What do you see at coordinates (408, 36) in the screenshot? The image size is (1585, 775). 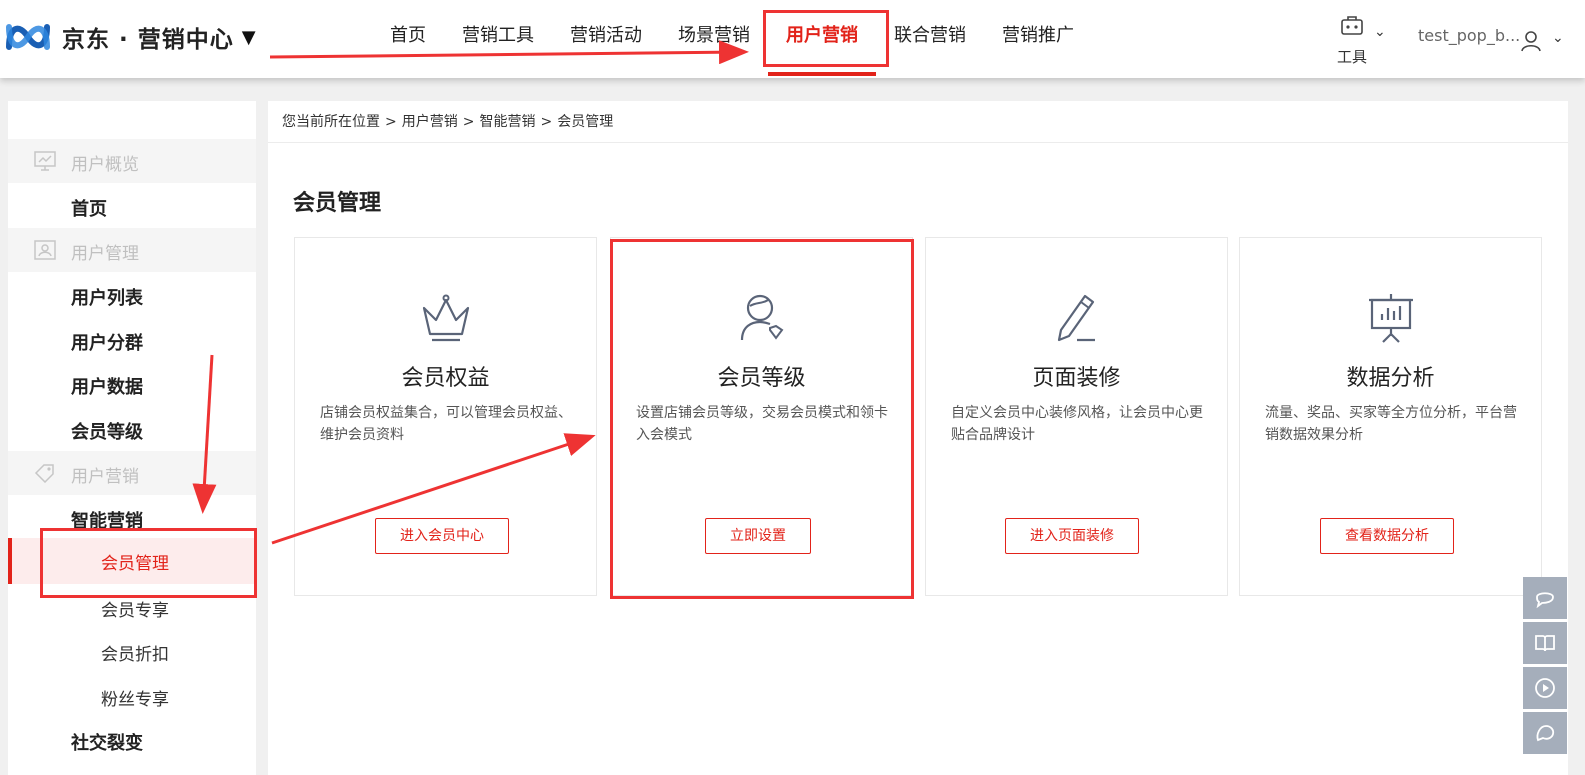 I see `nav-home: 首页` at bounding box center [408, 36].